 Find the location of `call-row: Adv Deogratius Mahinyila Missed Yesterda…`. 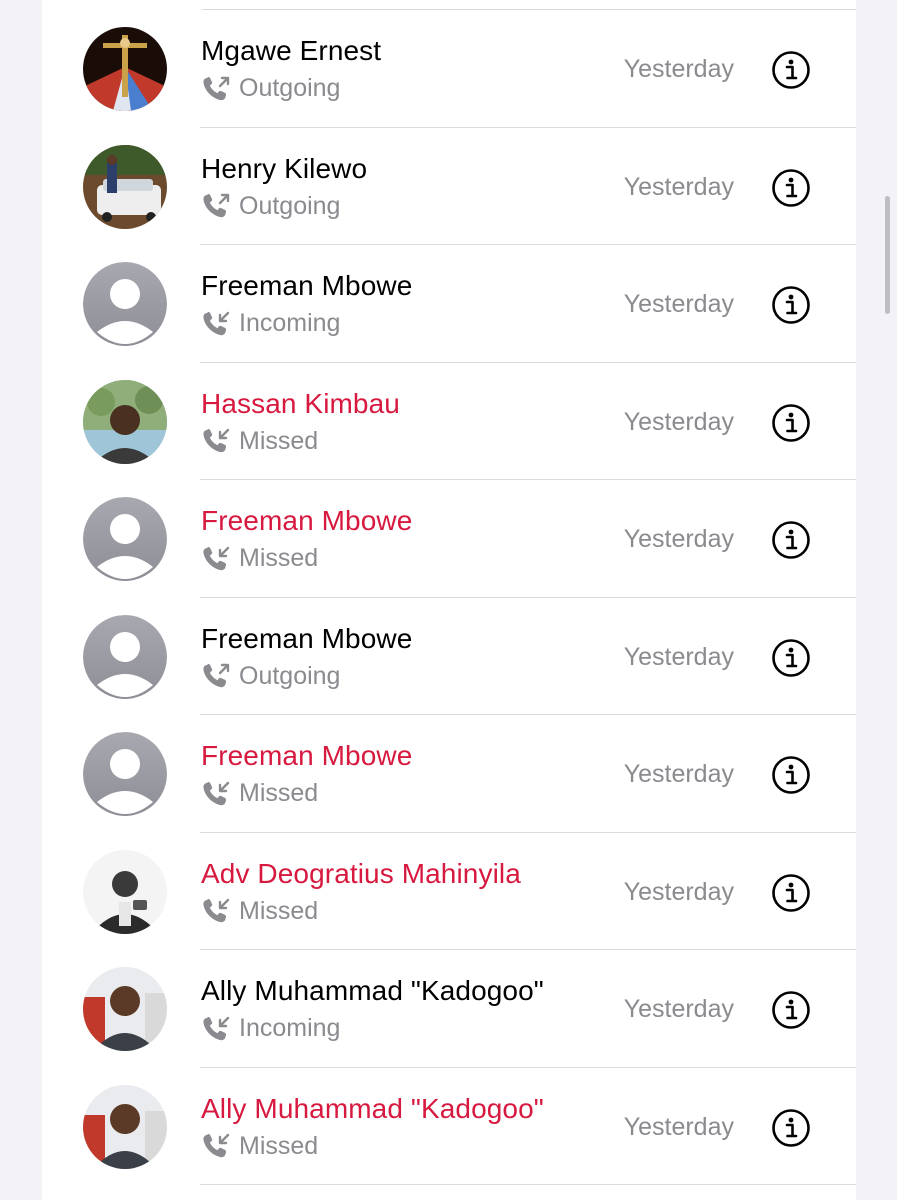

call-row: Adv Deogratius Mahinyila Missed Yesterda… is located at coordinates (449, 891).